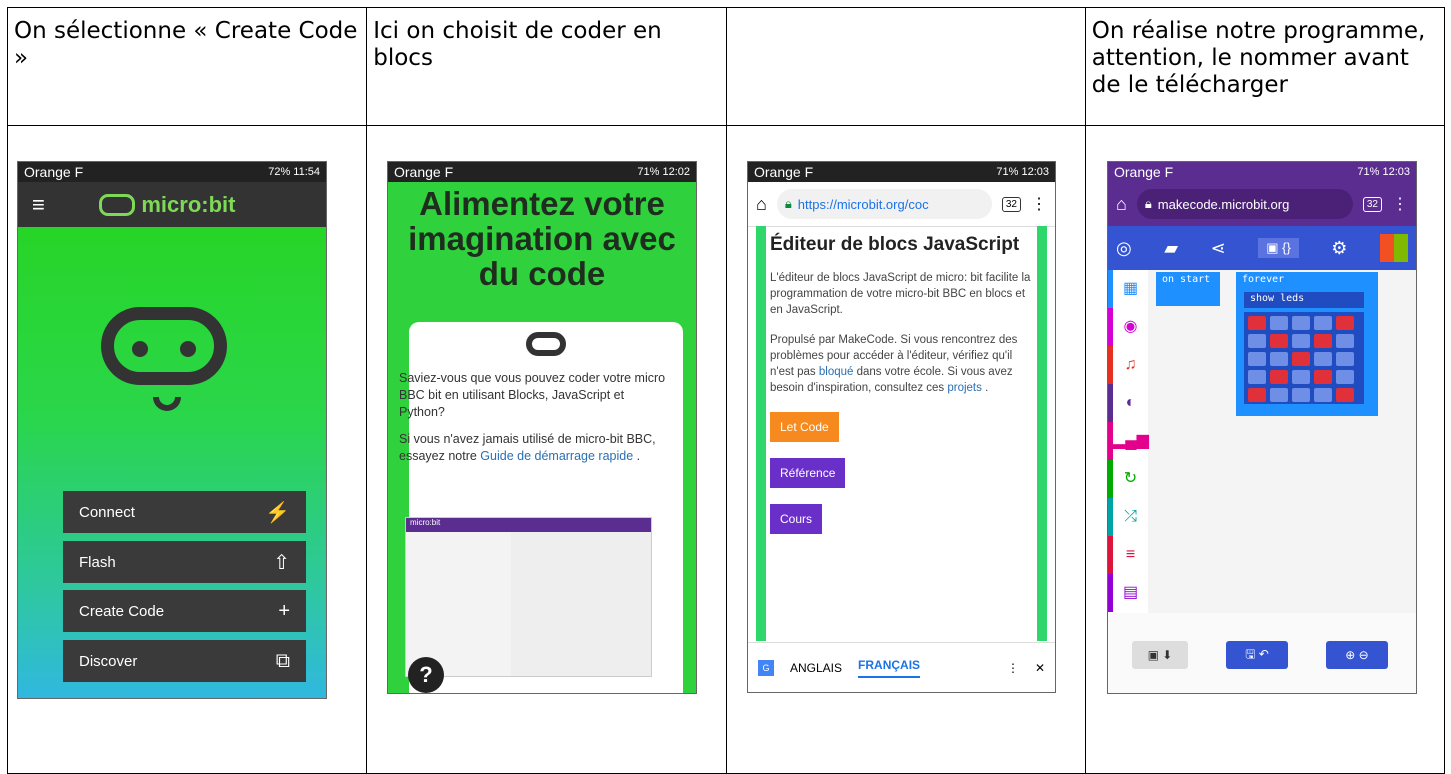  What do you see at coordinates (1278, 248) in the screenshot?
I see `blocks-javascript-toggle: ▣ {}` at bounding box center [1278, 248].